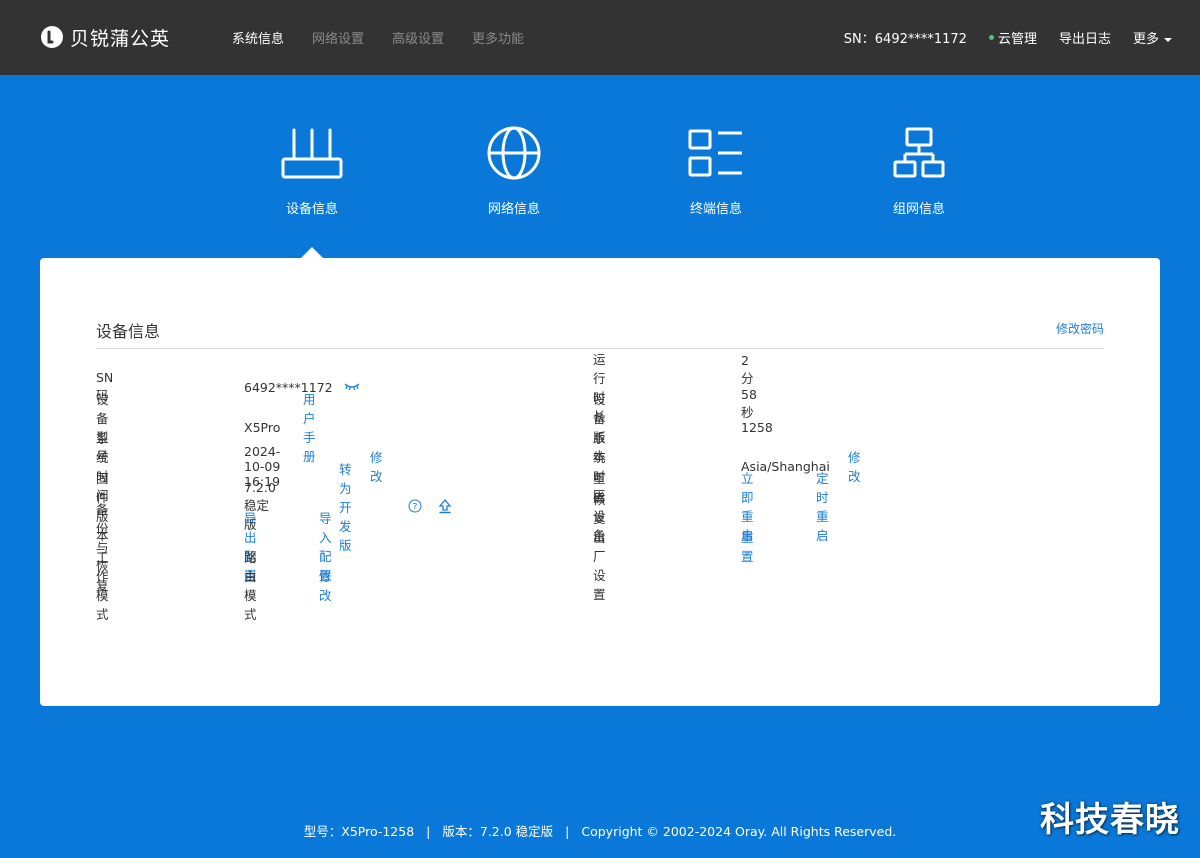  Describe the element at coordinates (715, 153) in the screenshot. I see `list-icon` at that location.